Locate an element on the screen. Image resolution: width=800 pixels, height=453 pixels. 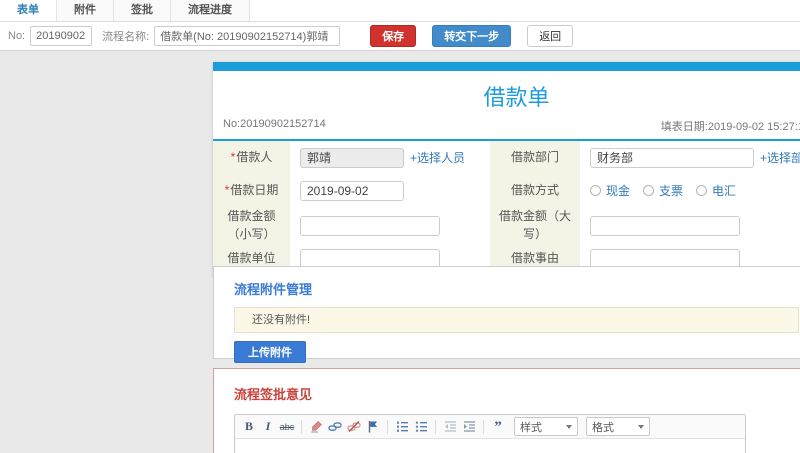
no-attachments-alert: 还没有附件! is located at coordinates (516, 320).